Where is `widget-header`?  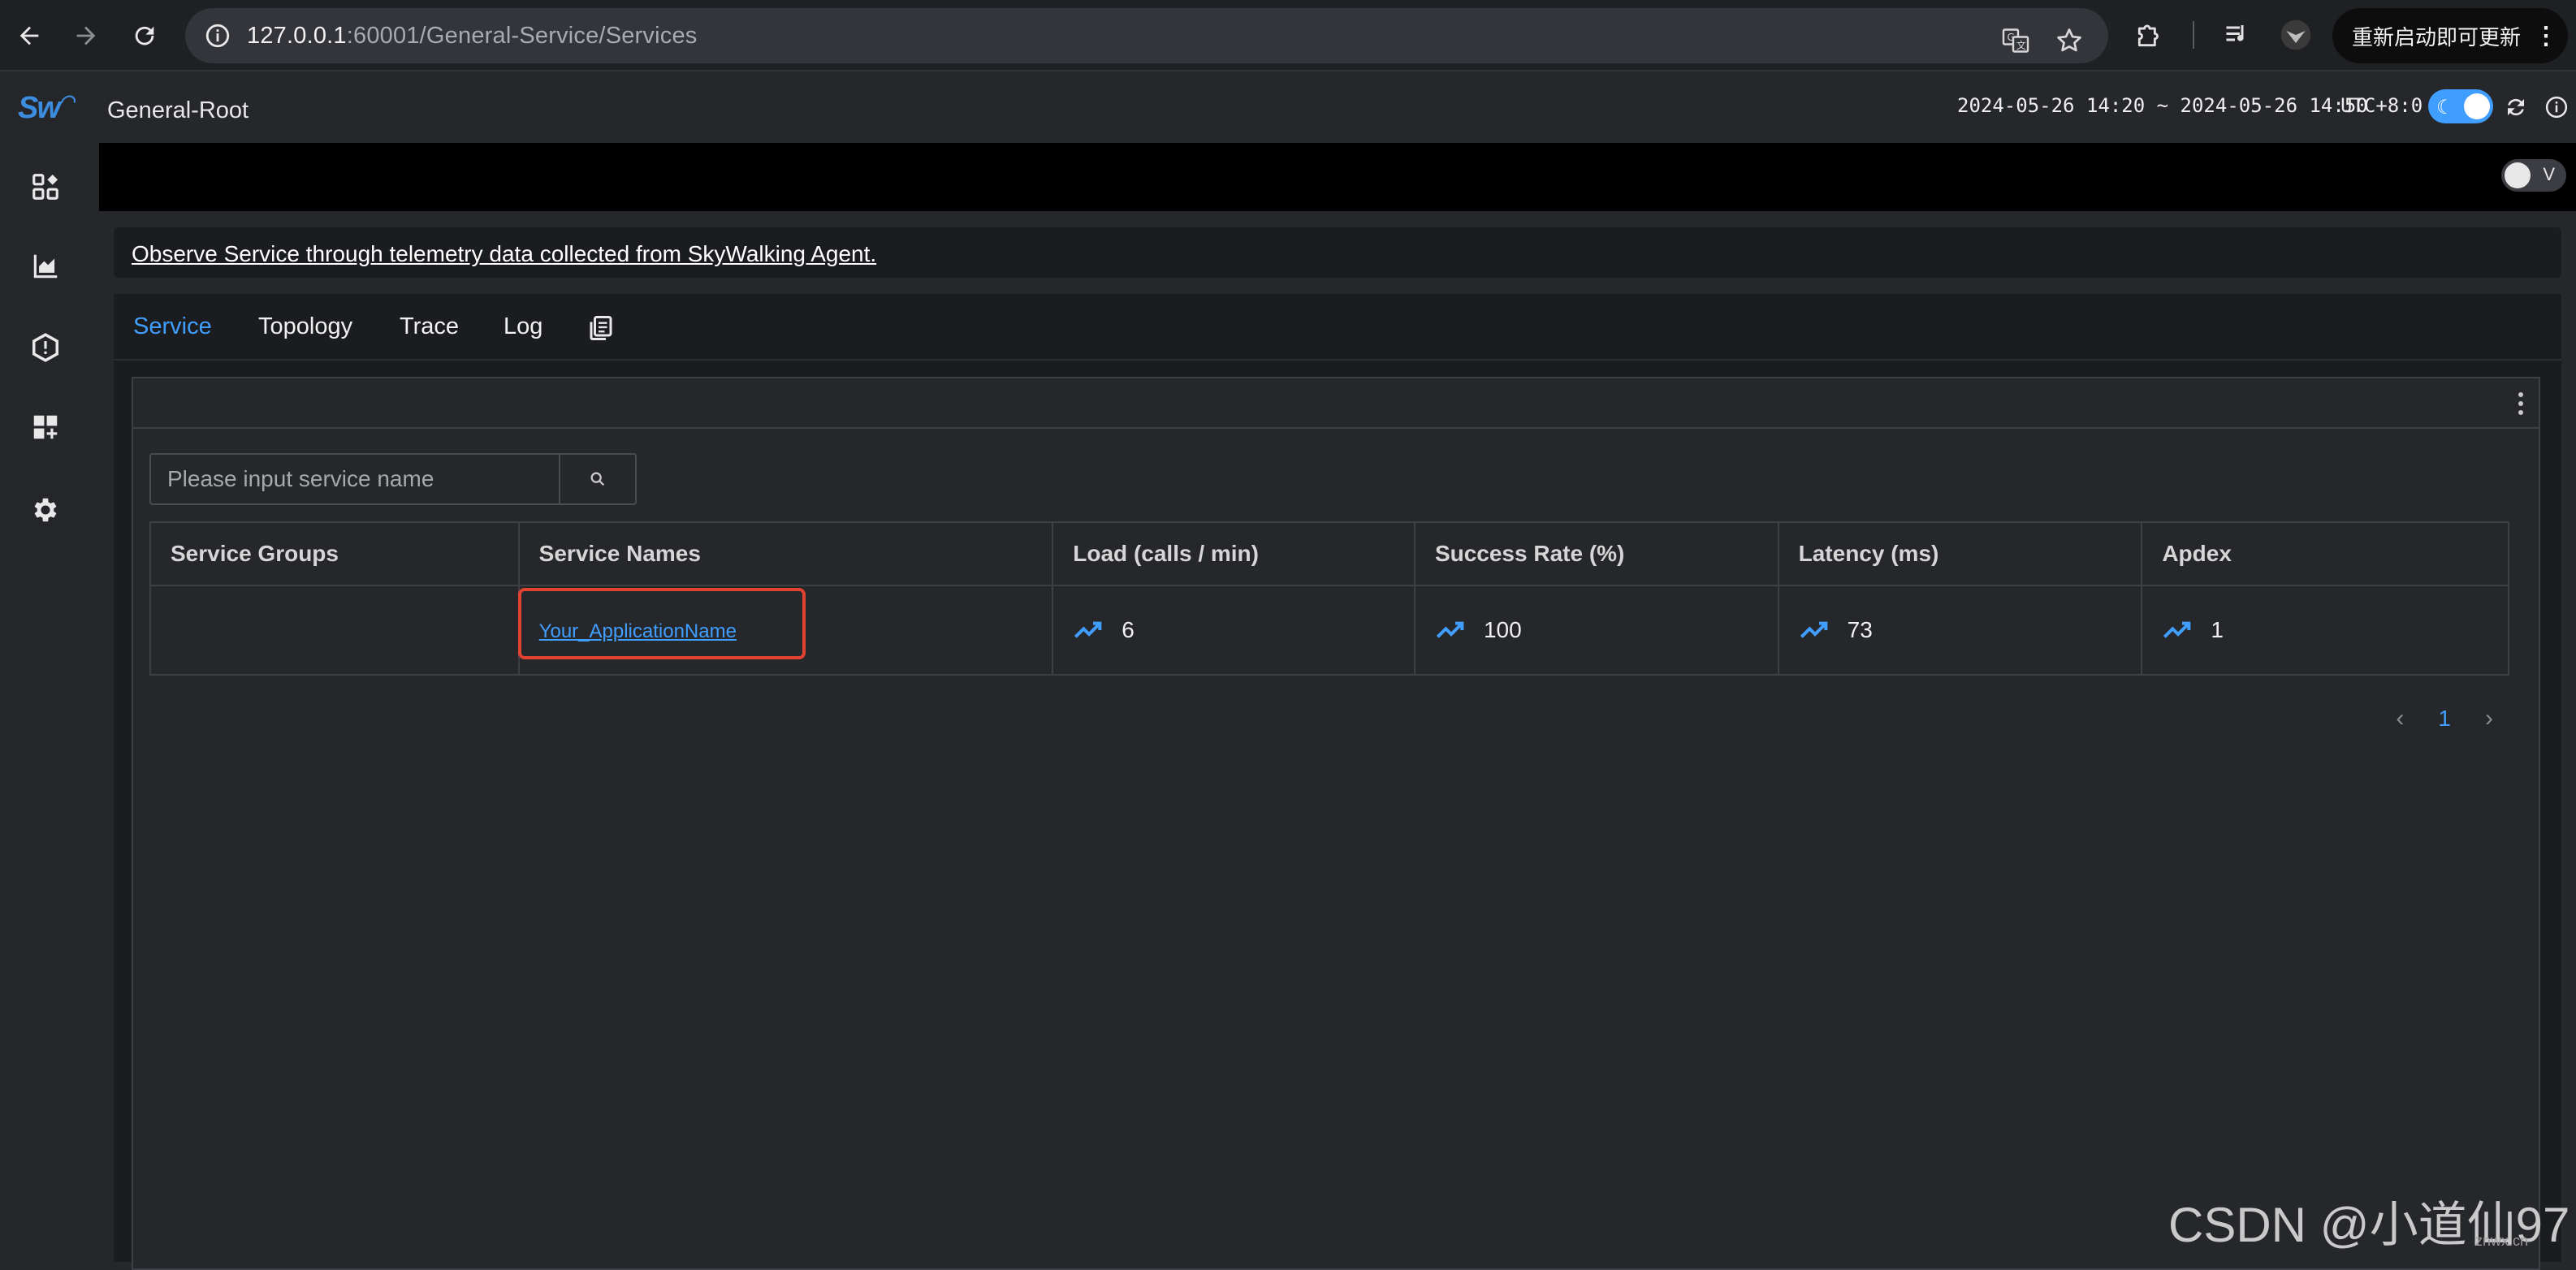
widget-header is located at coordinates (1336, 403).